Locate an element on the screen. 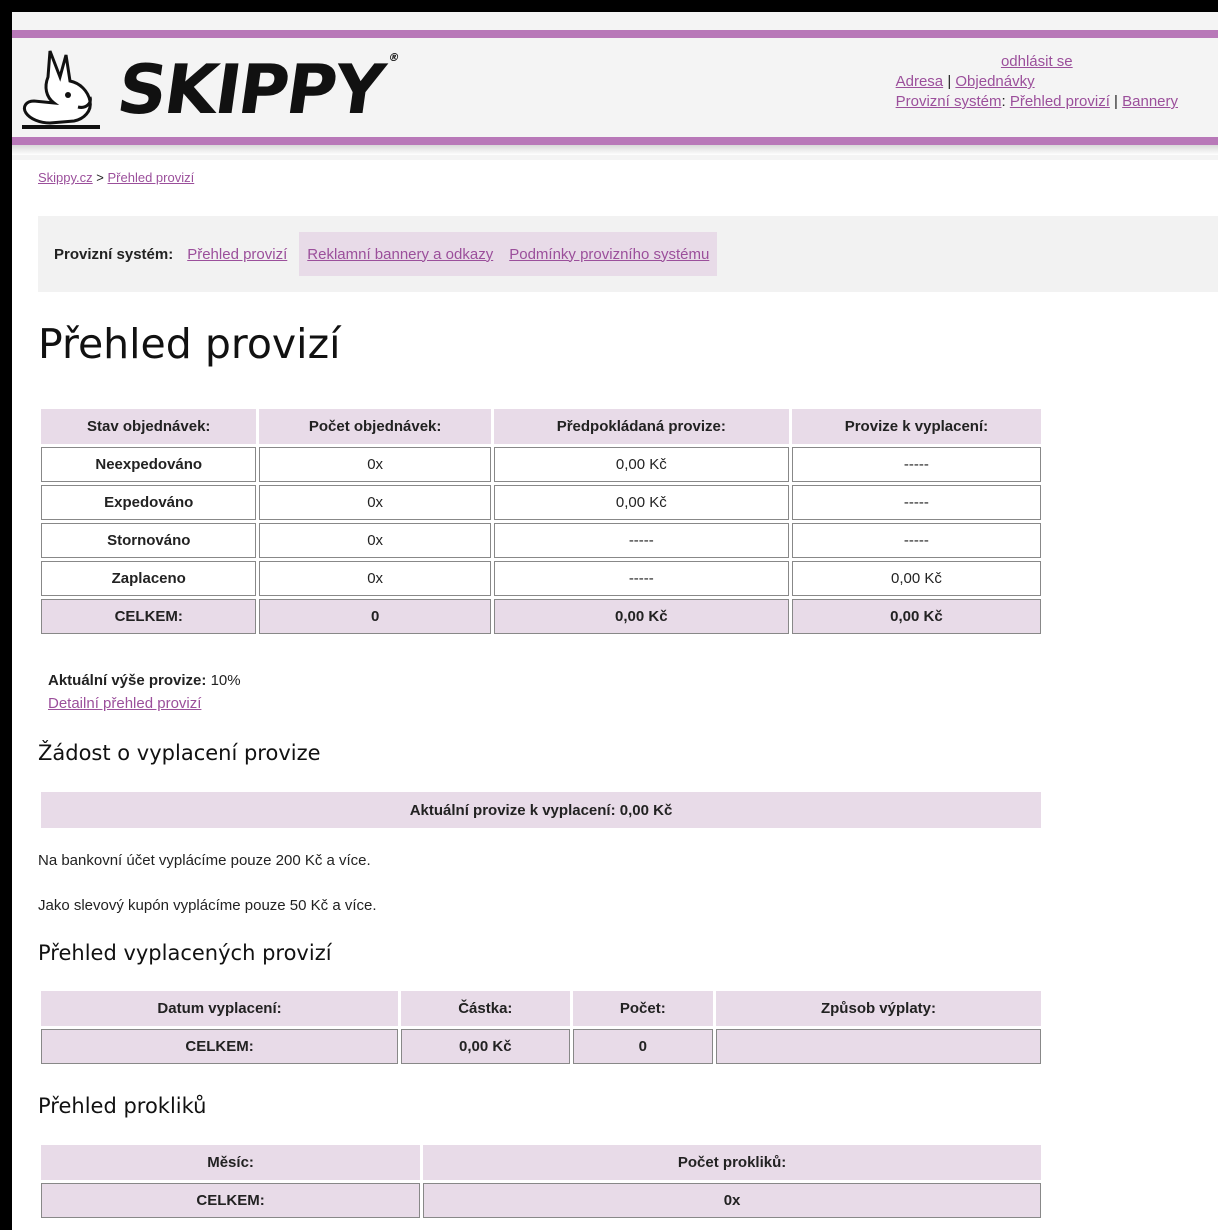 The image size is (1218, 1230). table-row: Expedováno 0x 0,00 Kč ----- is located at coordinates (541, 502).